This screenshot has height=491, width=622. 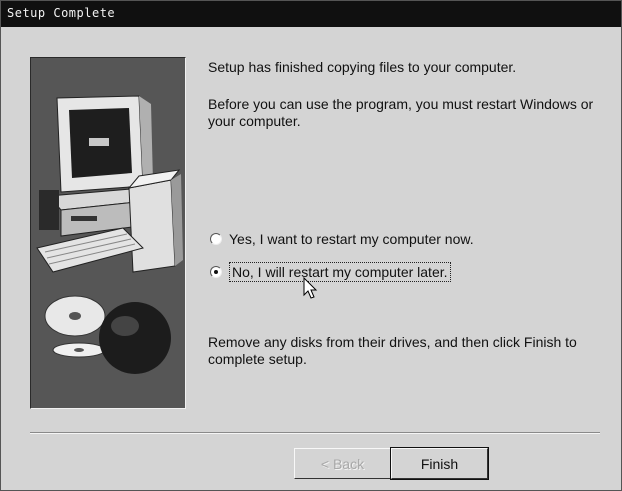 I want to click on restart-later-radio, so click(x=216, y=272).